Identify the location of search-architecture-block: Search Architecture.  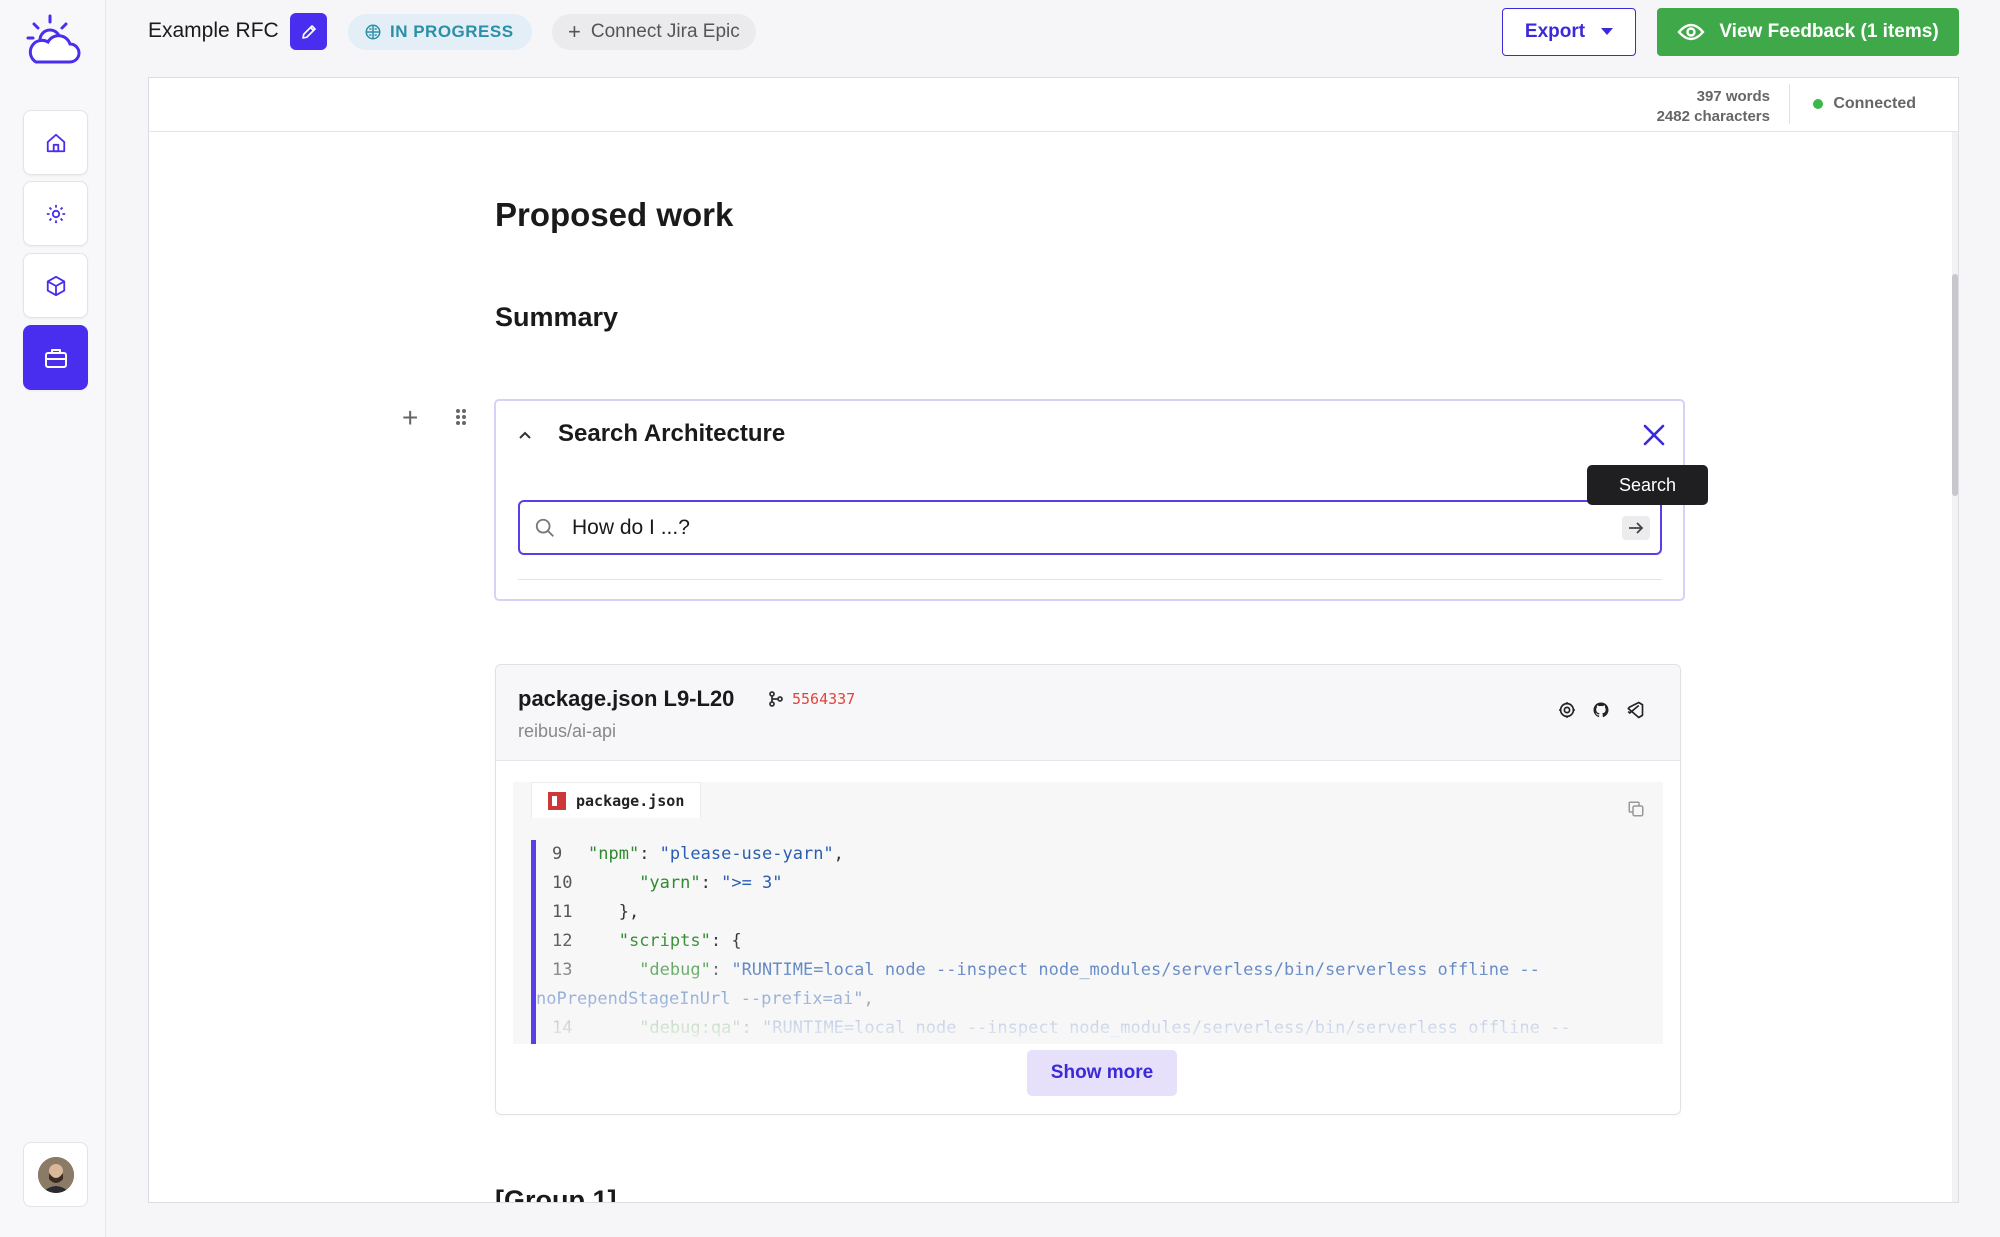
(1089, 500).